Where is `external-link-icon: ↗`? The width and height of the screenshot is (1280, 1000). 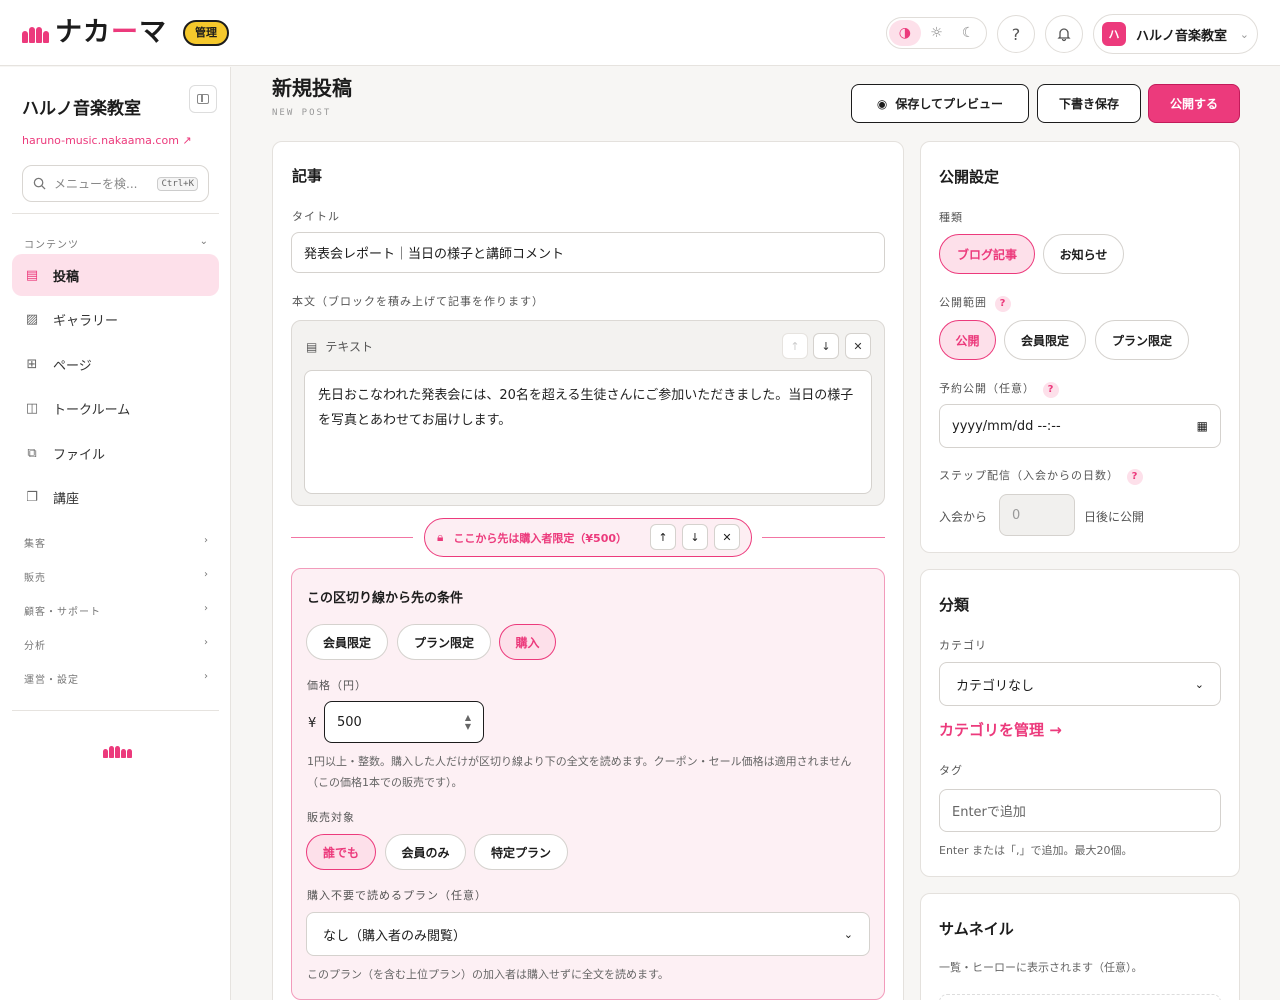 external-link-icon: ↗ is located at coordinates (187, 140).